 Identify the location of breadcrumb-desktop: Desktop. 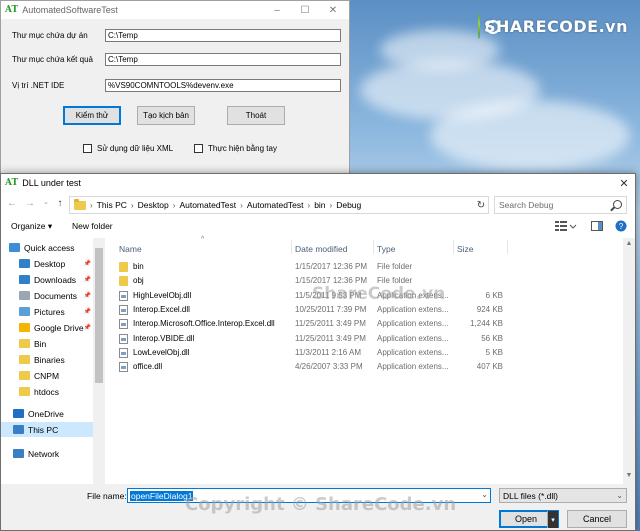
(153, 205).